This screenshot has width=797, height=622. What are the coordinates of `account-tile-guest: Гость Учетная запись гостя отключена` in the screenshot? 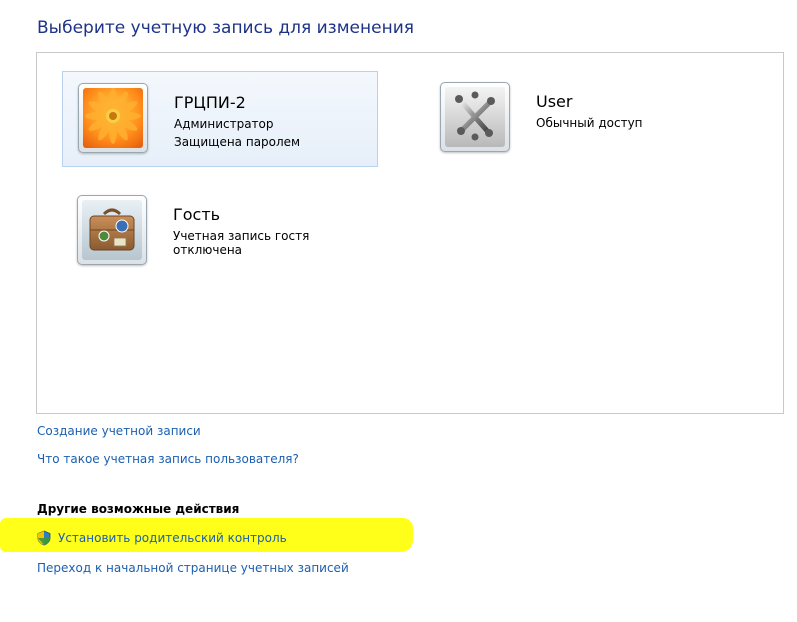 It's located at (220, 232).